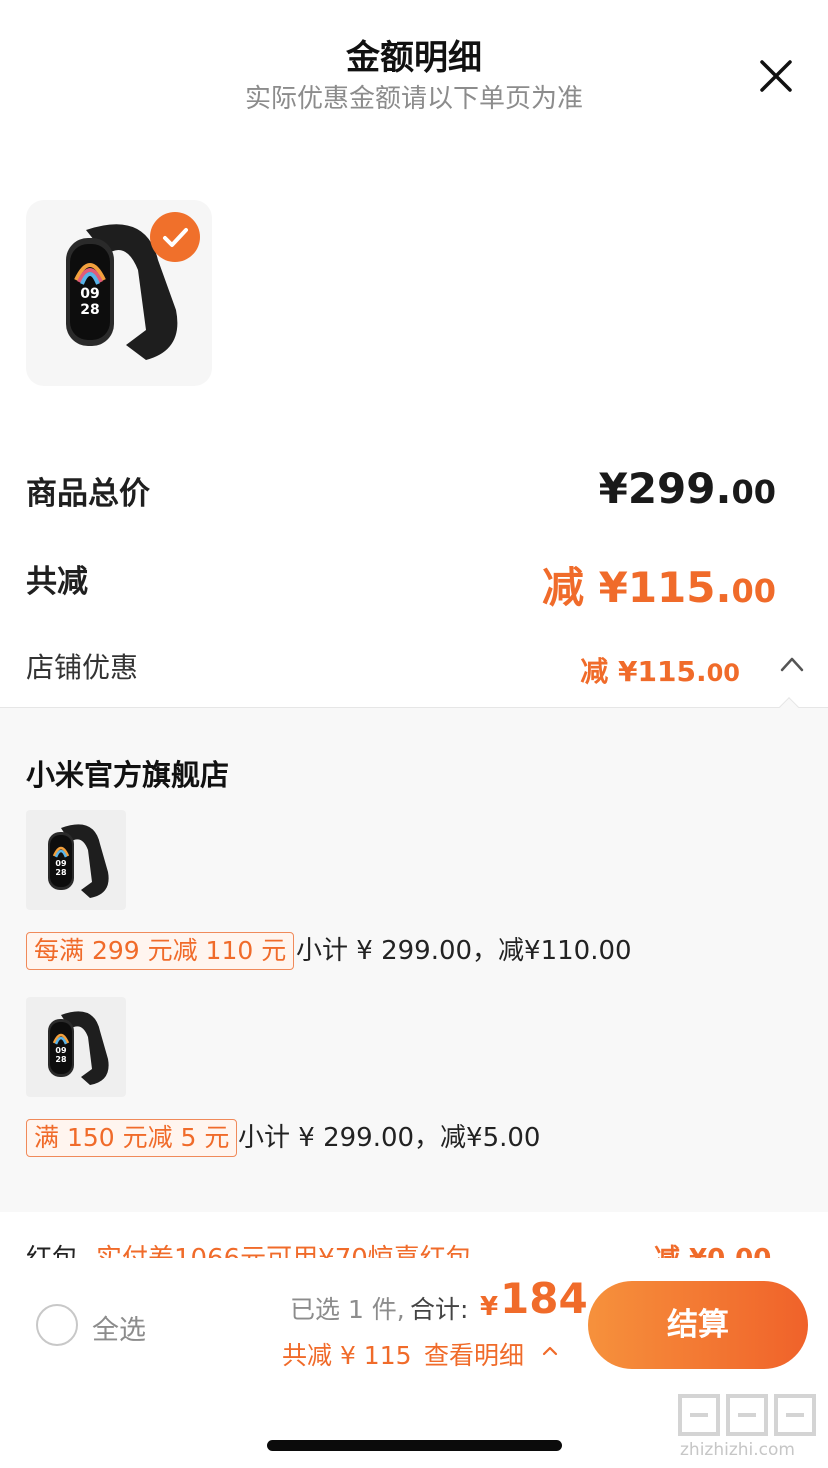  I want to click on checkout-button: 结算, so click(698, 1325).